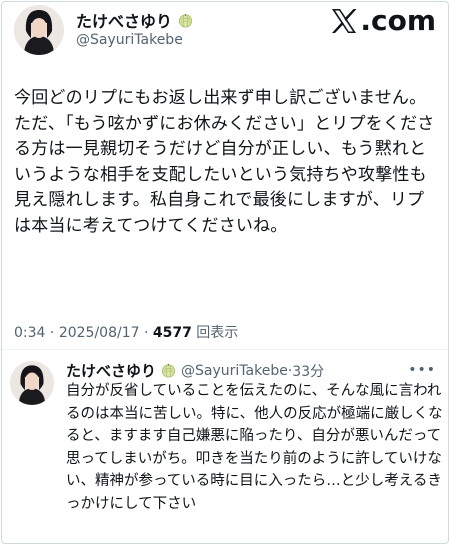 The width and height of the screenshot is (450, 545). What do you see at coordinates (344, 21) in the screenshot?
I see `x-logo-icon` at bounding box center [344, 21].